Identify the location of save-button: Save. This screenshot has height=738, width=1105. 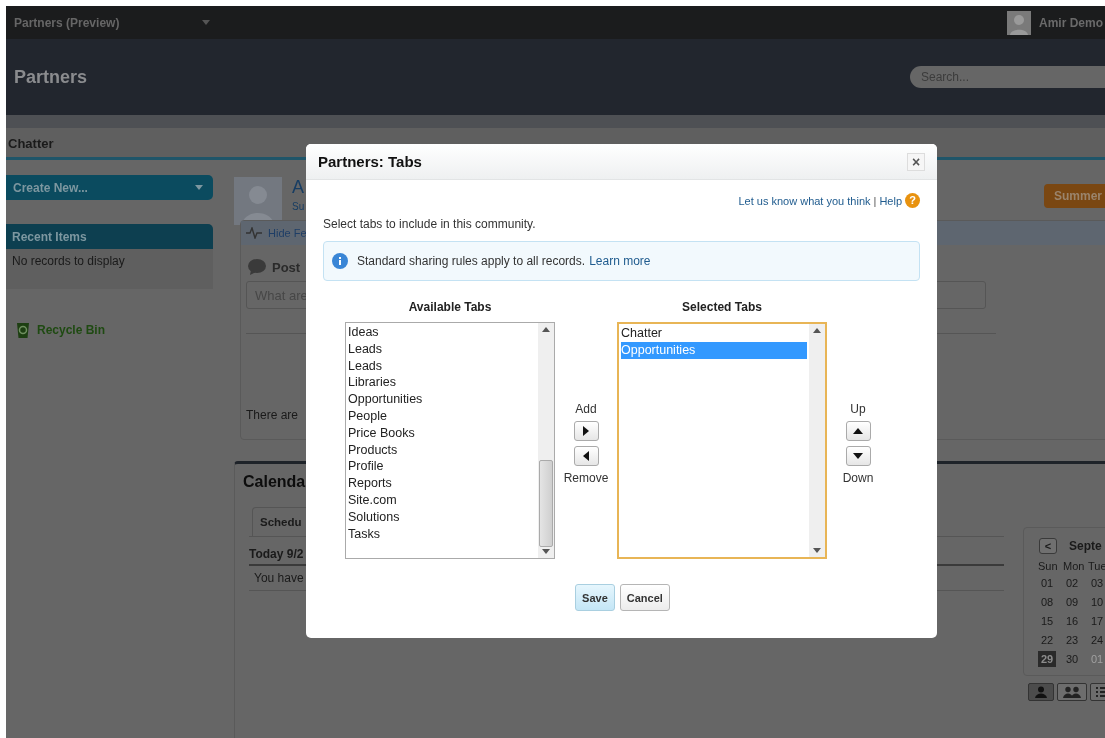
(595, 597).